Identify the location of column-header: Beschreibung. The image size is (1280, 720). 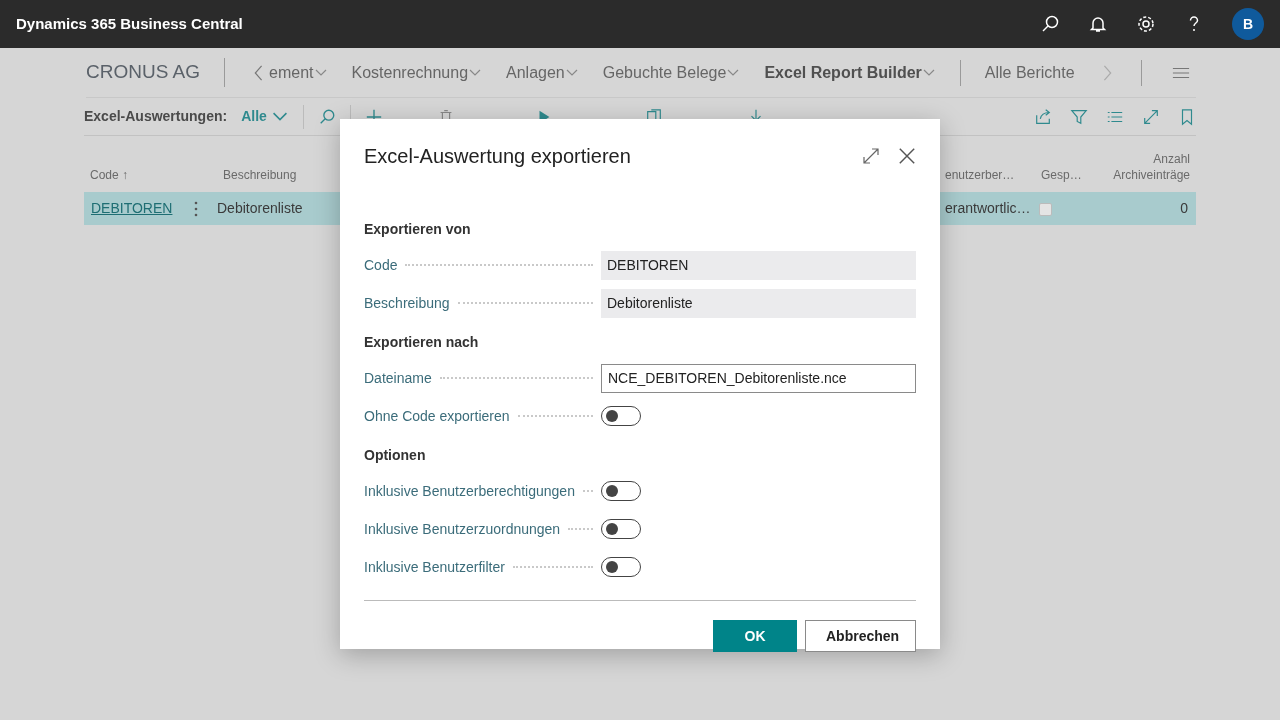
(260, 175).